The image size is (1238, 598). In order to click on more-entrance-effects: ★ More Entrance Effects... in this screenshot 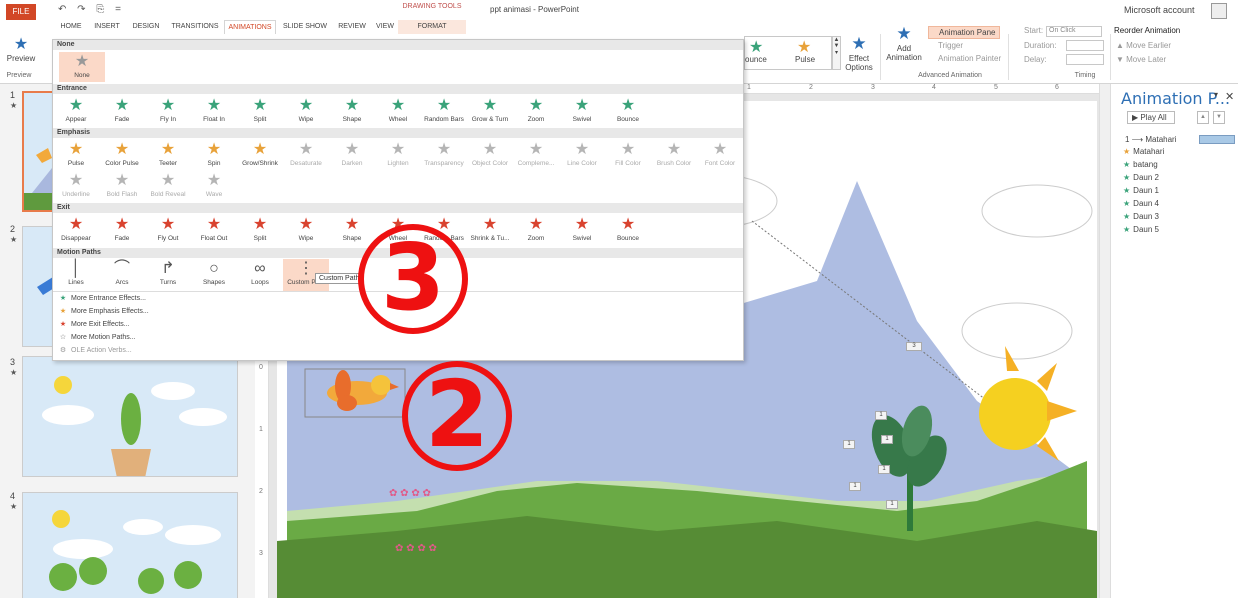, I will do `click(101, 299)`.